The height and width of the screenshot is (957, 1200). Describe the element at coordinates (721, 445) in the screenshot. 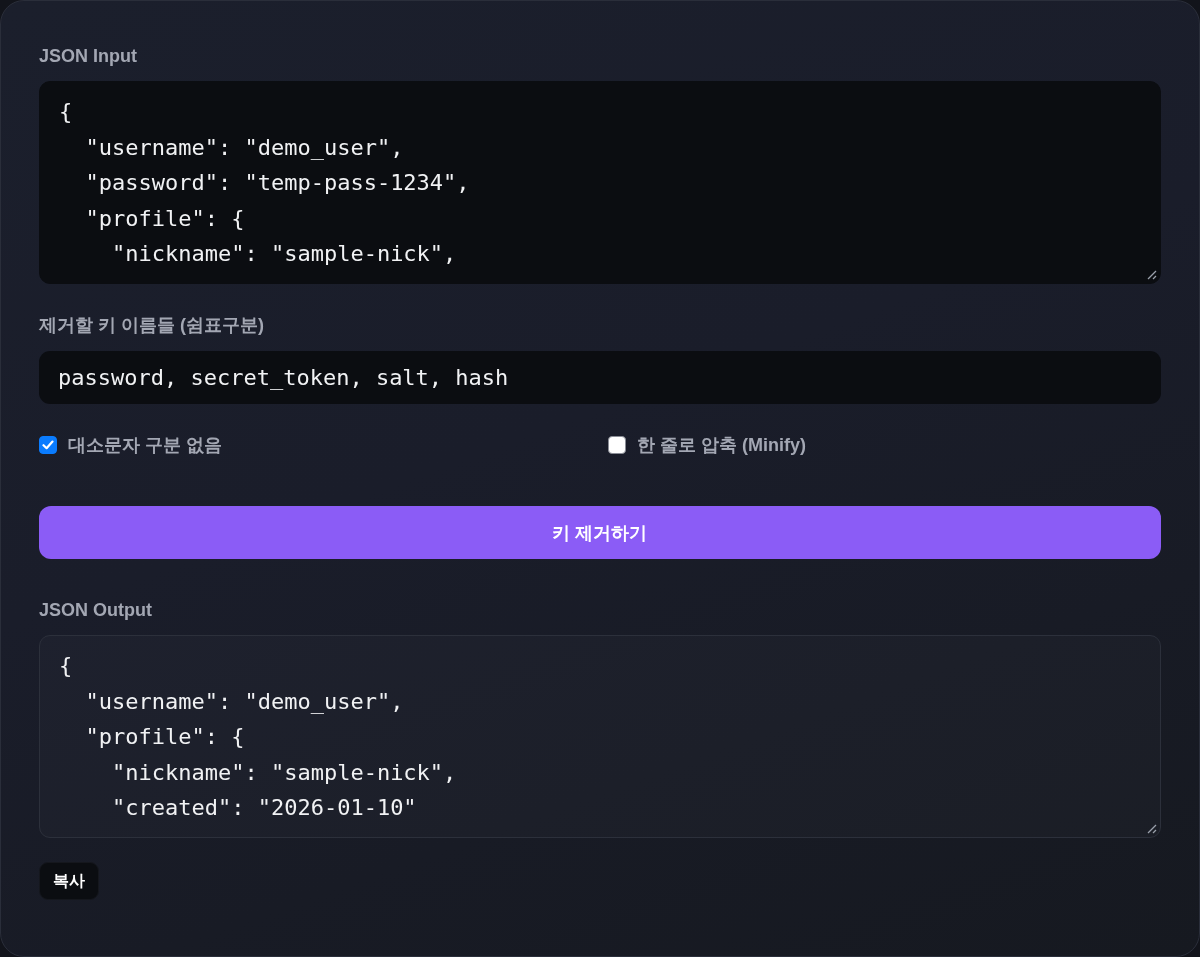

I see `checkbox-label: 한 줄로 압축 (Minify)` at that location.